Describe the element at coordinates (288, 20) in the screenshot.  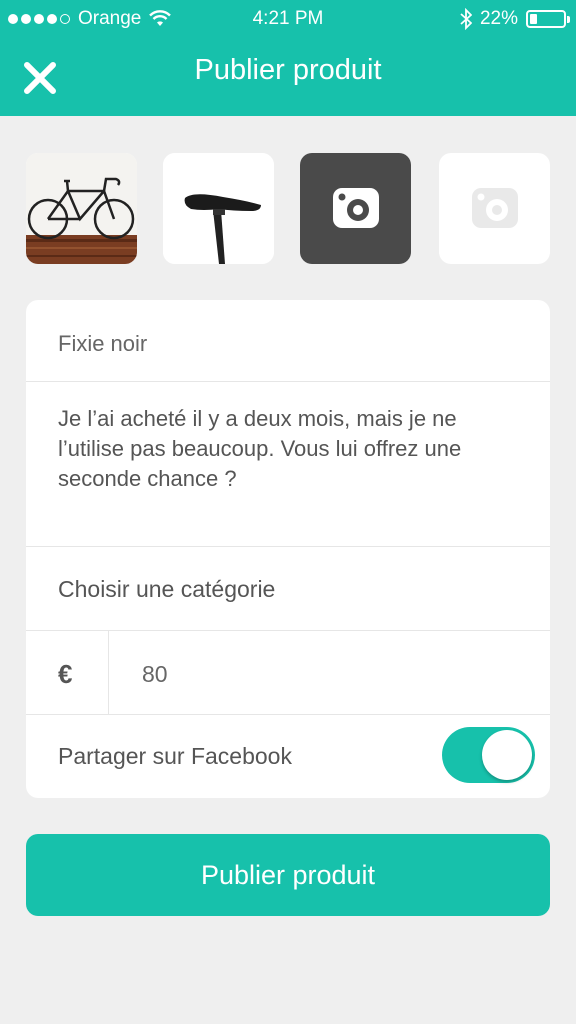
I see `status-bar: Orange 4:21 PM 22%` at that location.